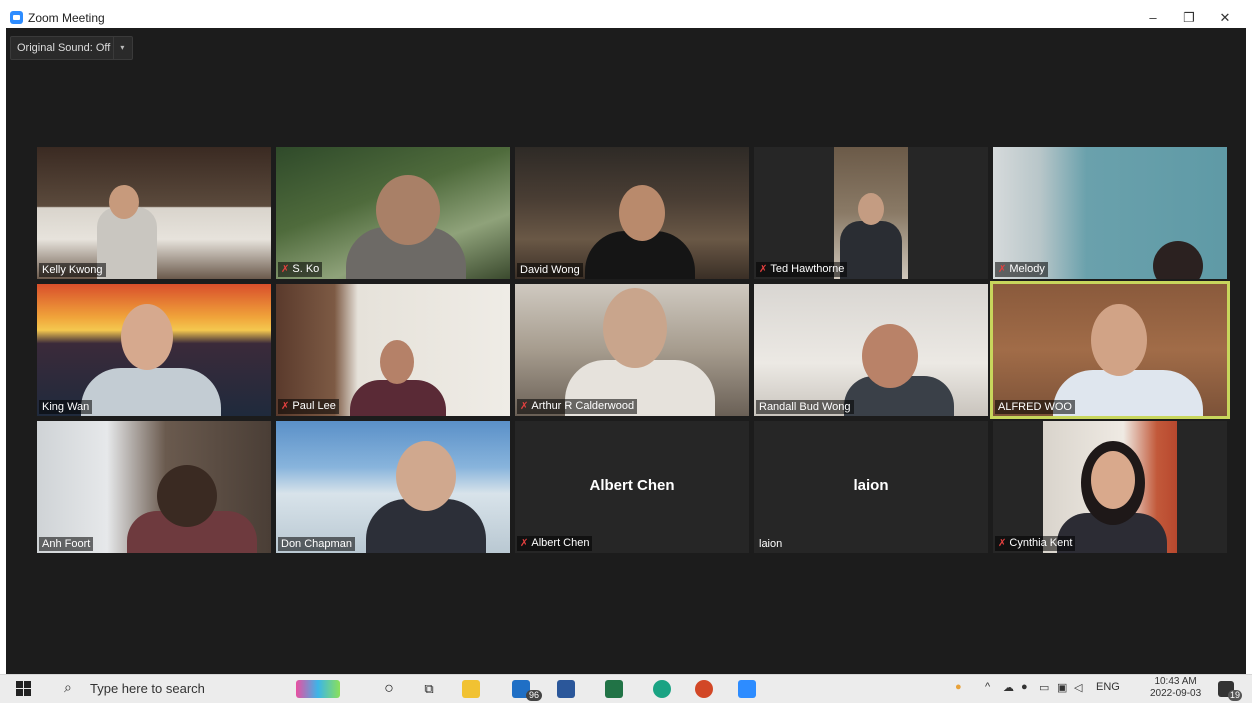  I want to click on participant-name: Kelly Kwong, so click(72, 270).